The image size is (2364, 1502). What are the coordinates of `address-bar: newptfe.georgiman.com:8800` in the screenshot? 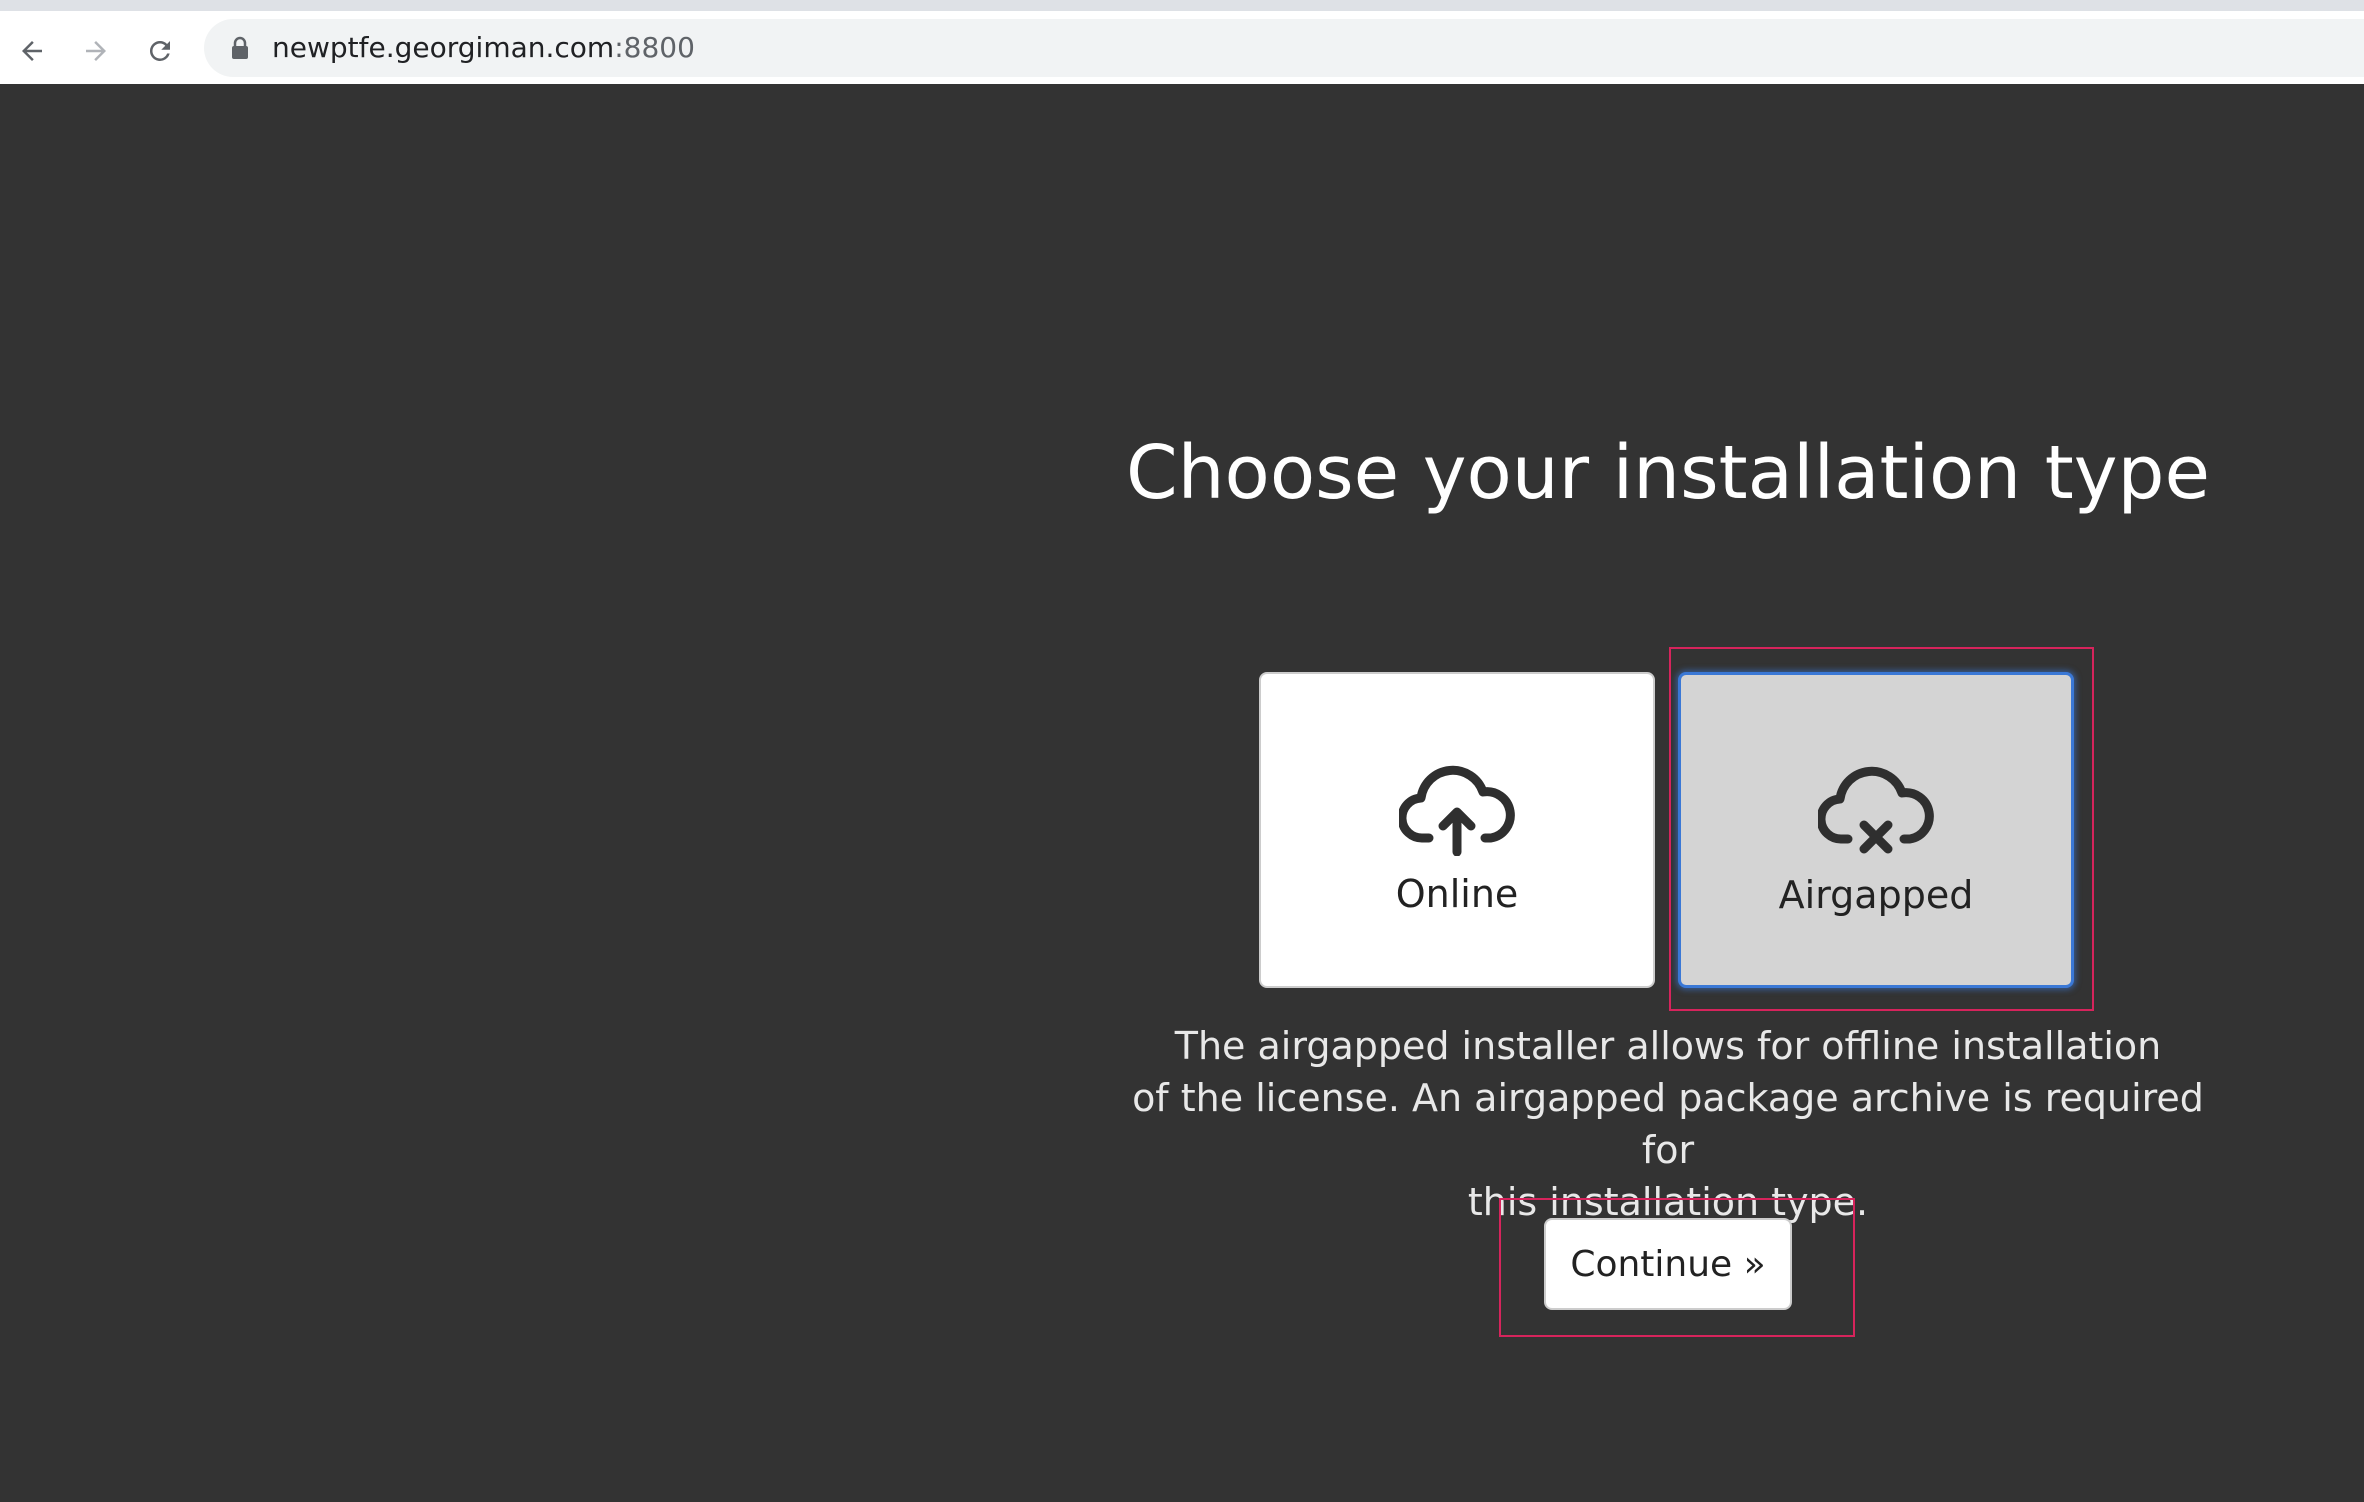 It's located at (1284, 48).